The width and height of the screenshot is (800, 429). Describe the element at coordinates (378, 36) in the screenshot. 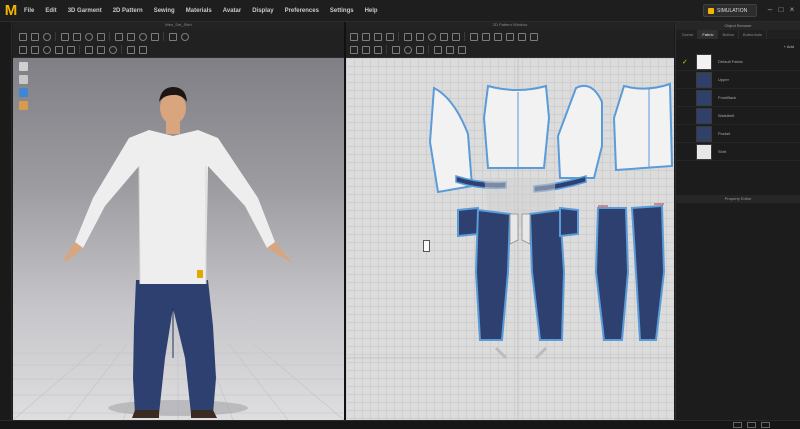

I see `edit-point-icon` at that location.